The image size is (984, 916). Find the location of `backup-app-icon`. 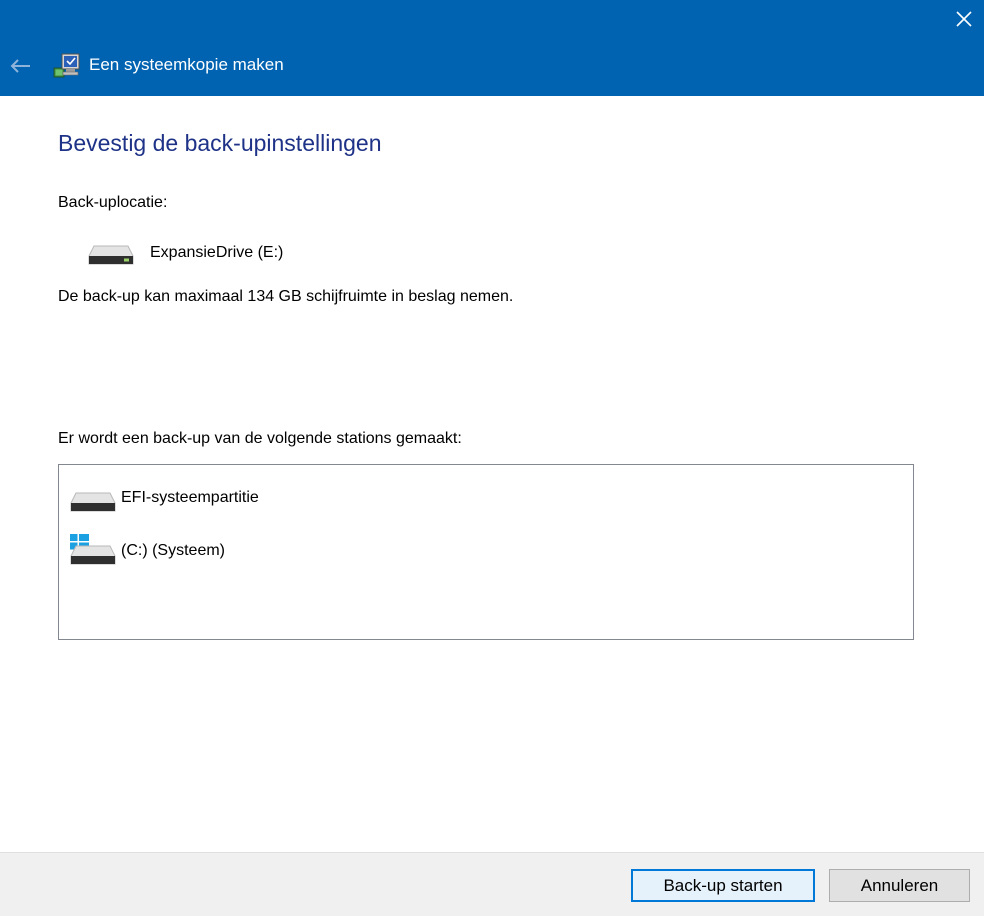

backup-app-icon is located at coordinates (66, 65).